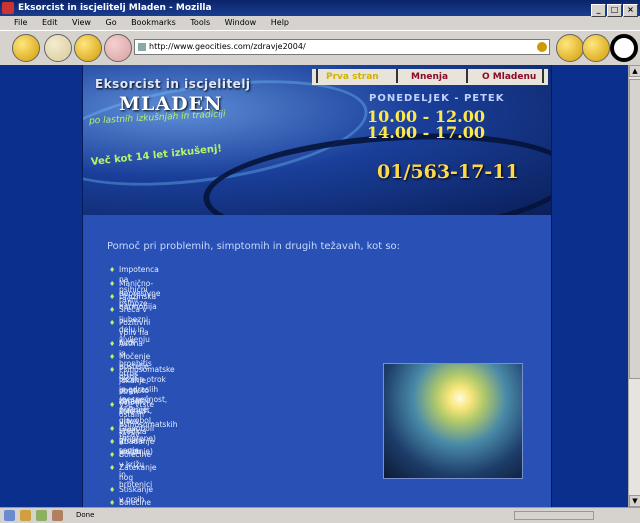  What do you see at coordinates (320, 515) in the screenshot?
I see `status-bar: Done` at bounding box center [320, 515].